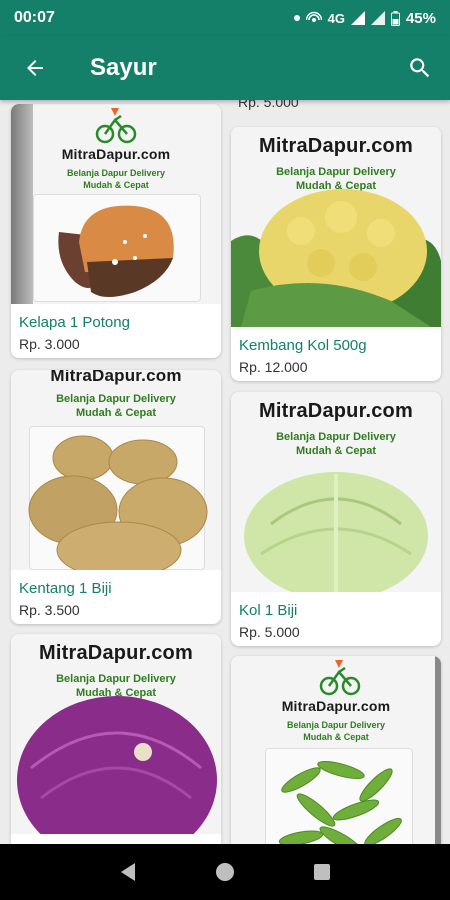  Describe the element at coordinates (269, 632) in the screenshot. I see `product-price: Rp. 5.000` at that location.